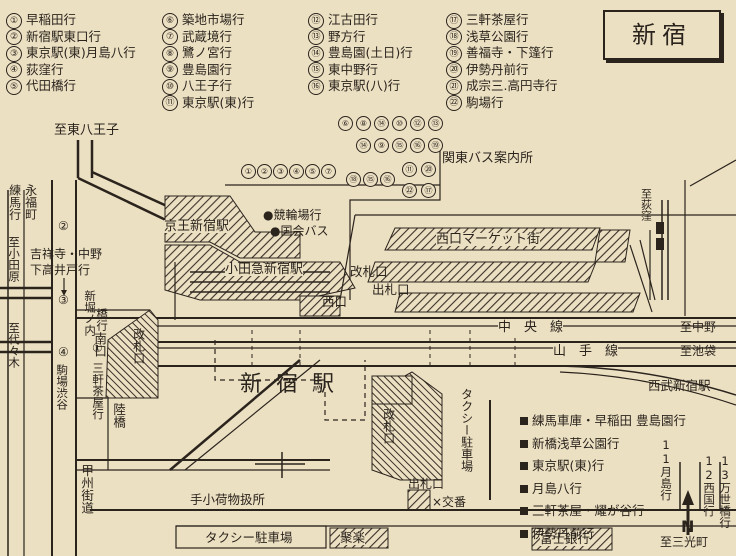 The image size is (736, 556). Describe the element at coordinates (454, 37) in the screenshot. I see `legend-num: ⑱` at that location.